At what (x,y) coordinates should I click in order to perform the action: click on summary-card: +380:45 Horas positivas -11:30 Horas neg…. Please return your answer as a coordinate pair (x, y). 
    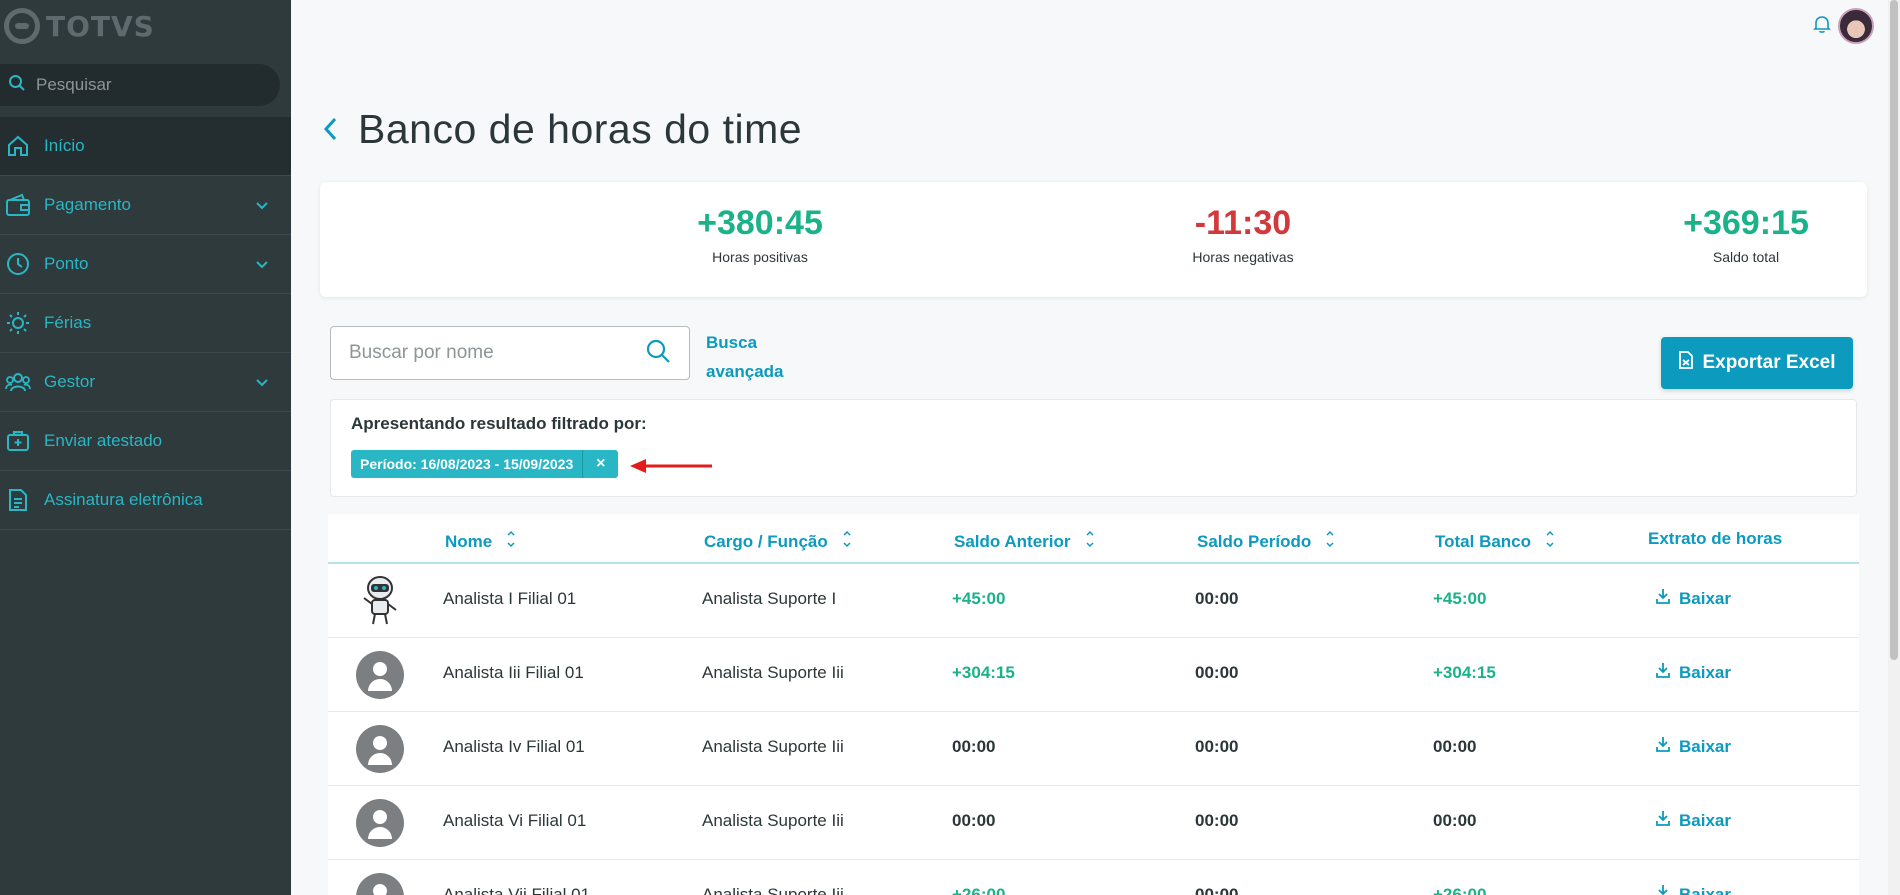
    Looking at the image, I should click on (1093, 239).